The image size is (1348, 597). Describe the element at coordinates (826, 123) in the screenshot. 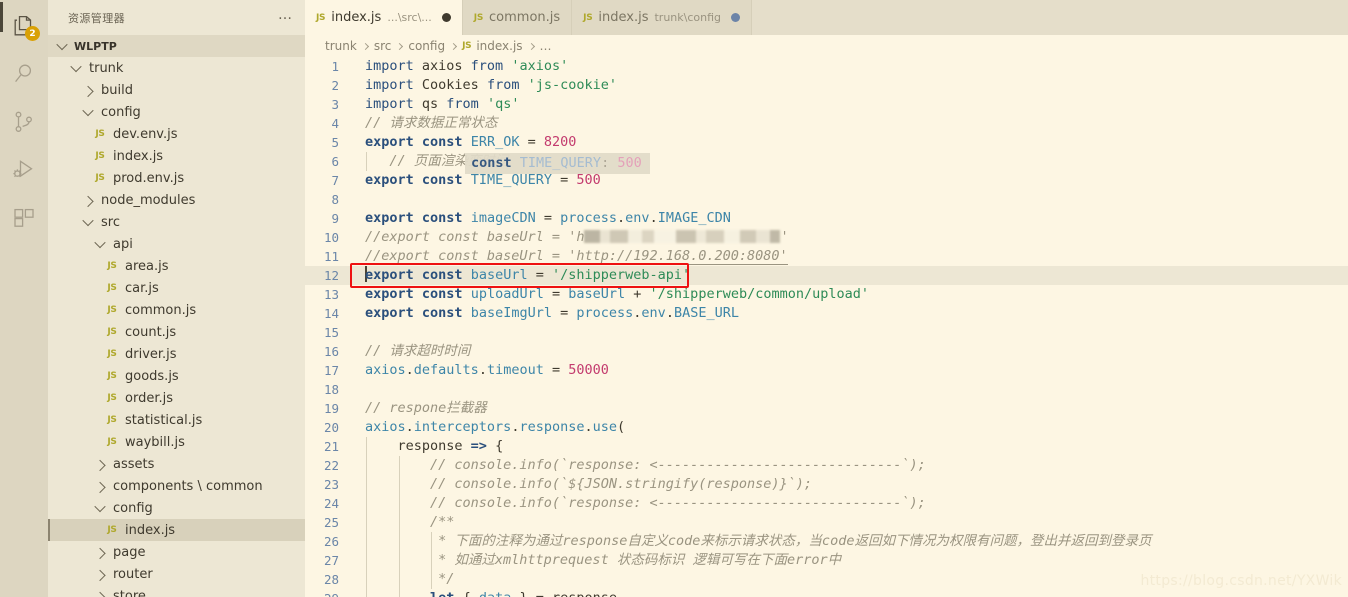

I see `code-line: 4 // 请求数据正常状态` at that location.